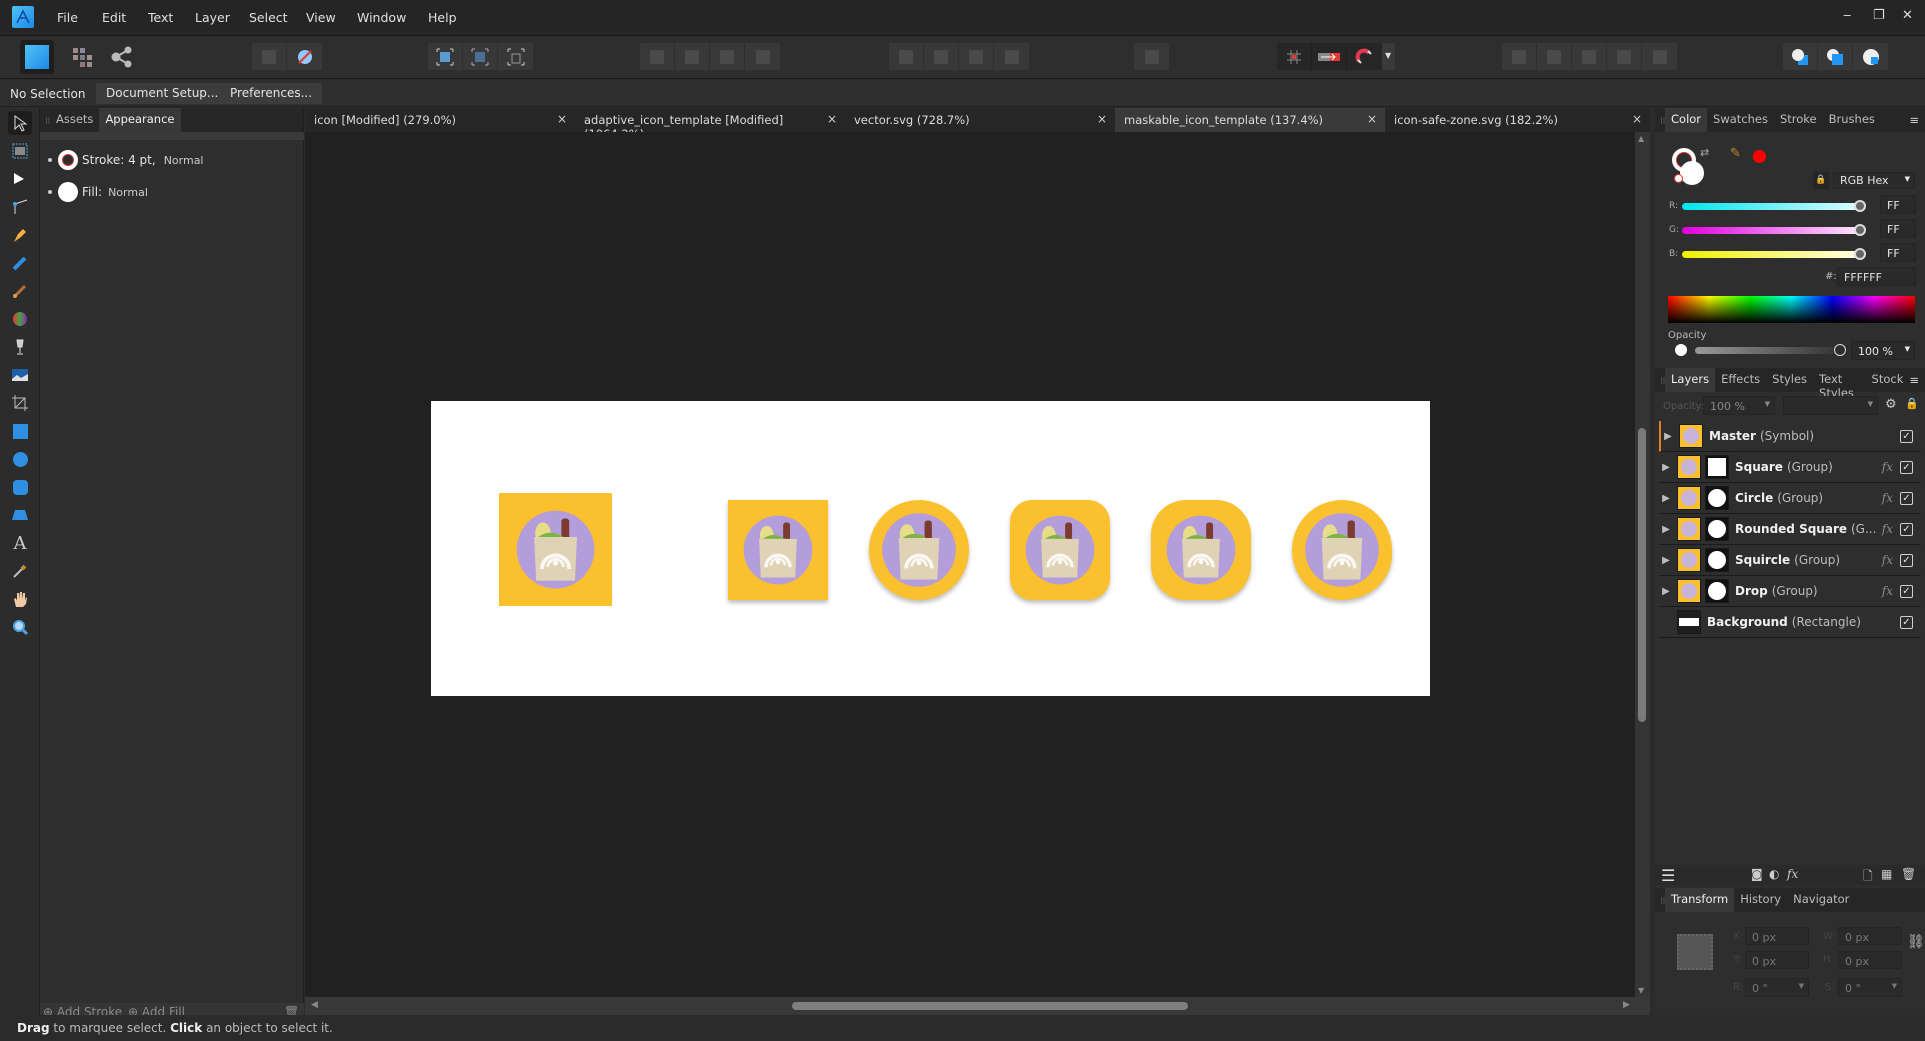 Image resolution: width=1925 pixels, height=1041 pixels. I want to click on tab-assets: Assets, so click(74, 120).